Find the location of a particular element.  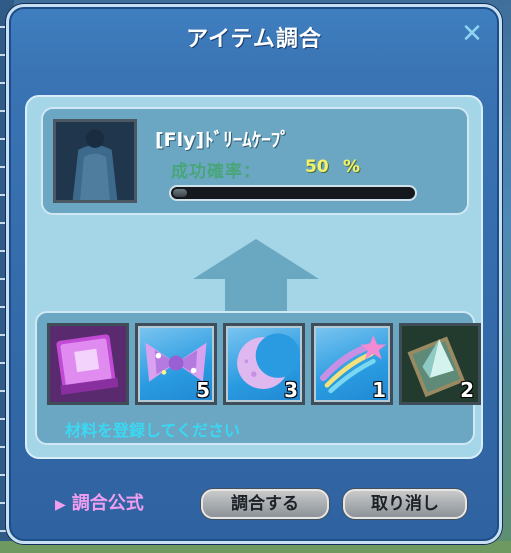

combine-button: 調合する is located at coordinates (265, 504).